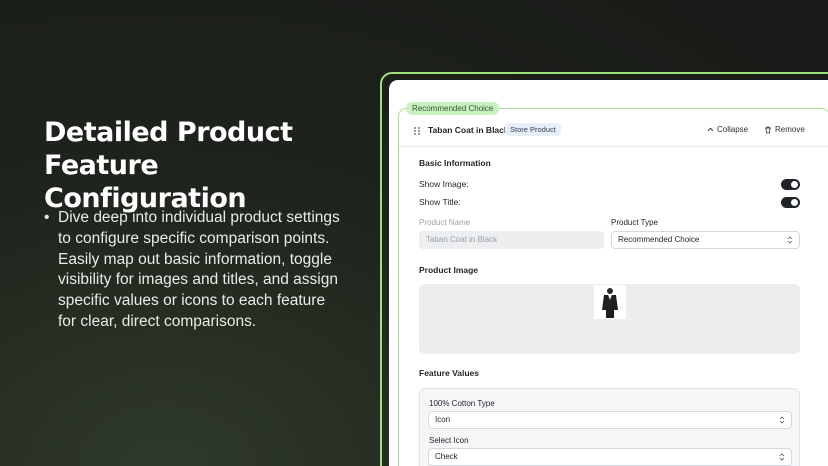 Image resolution: width=828 pixels, height=466 pixels. I want to click on product-type-label: Product Type, so click(634, 222).